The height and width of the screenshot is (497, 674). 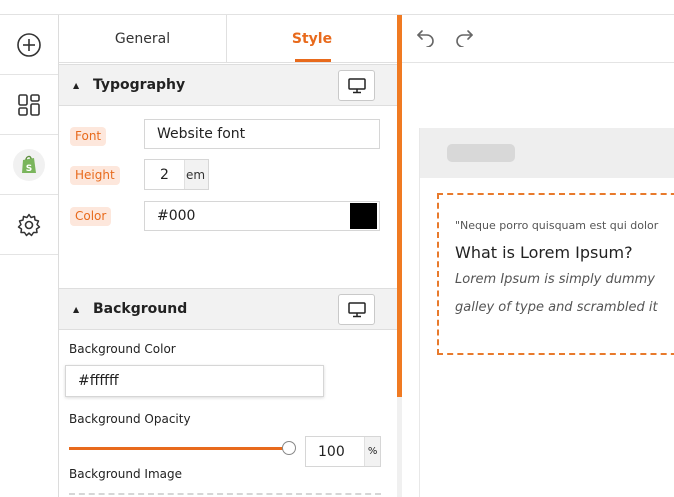 I want to click on settings-icon, so click(x=29, y=224).